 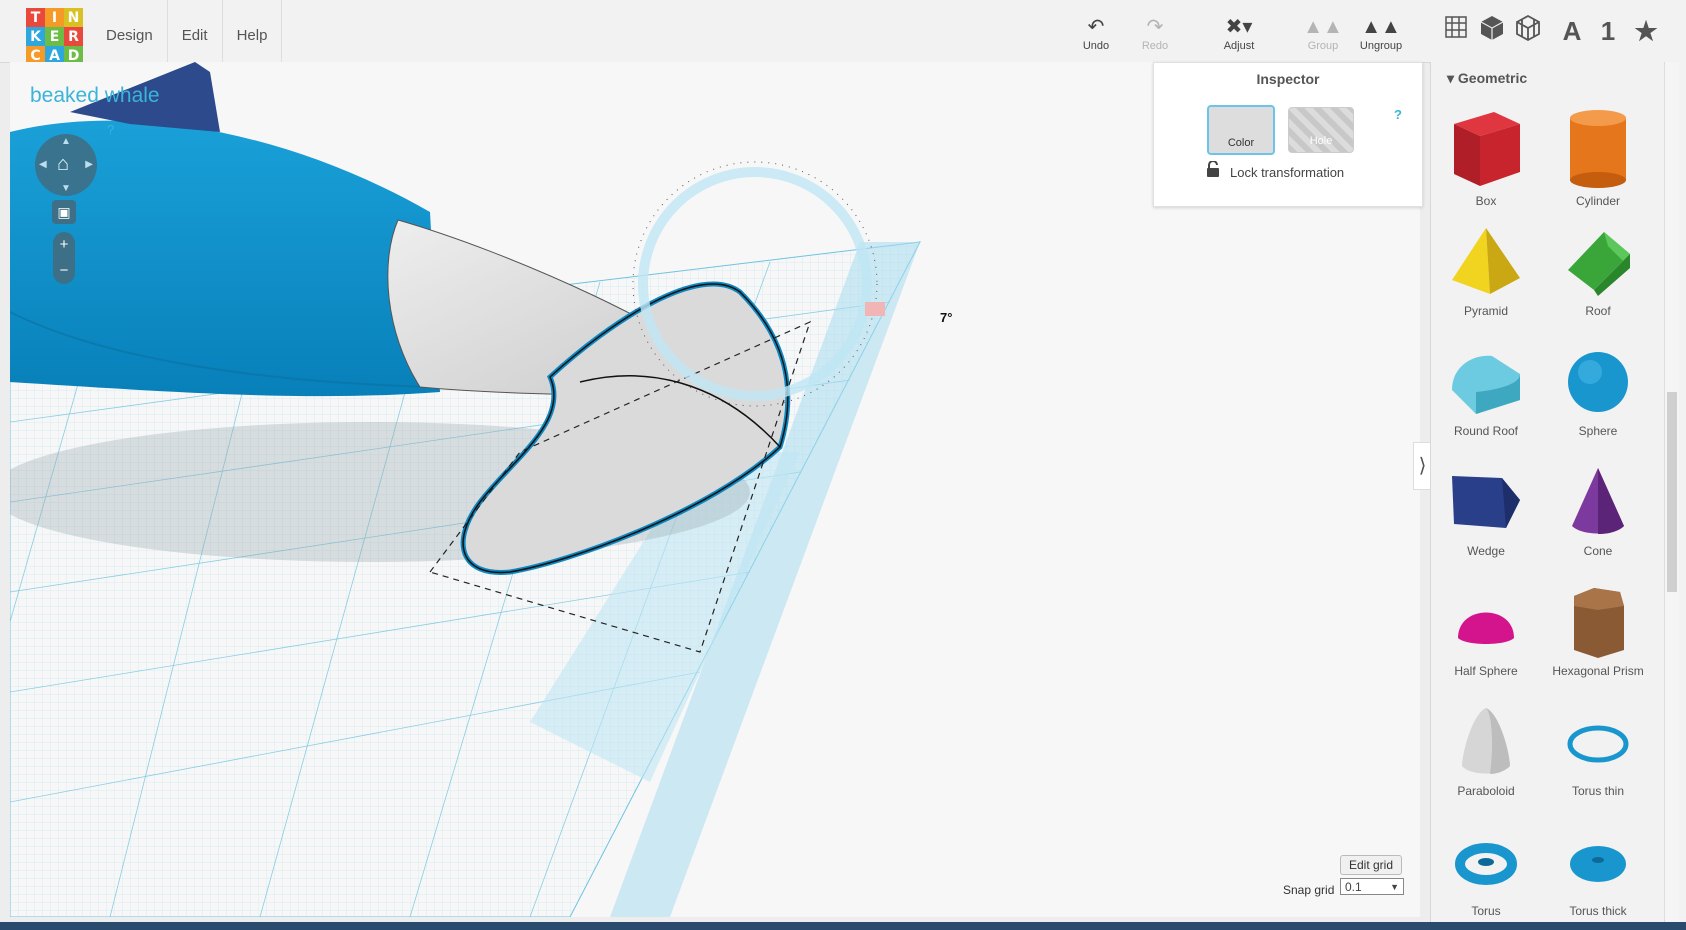 I want to click on zoom-in-icon: +, so click(x=64, y=245).